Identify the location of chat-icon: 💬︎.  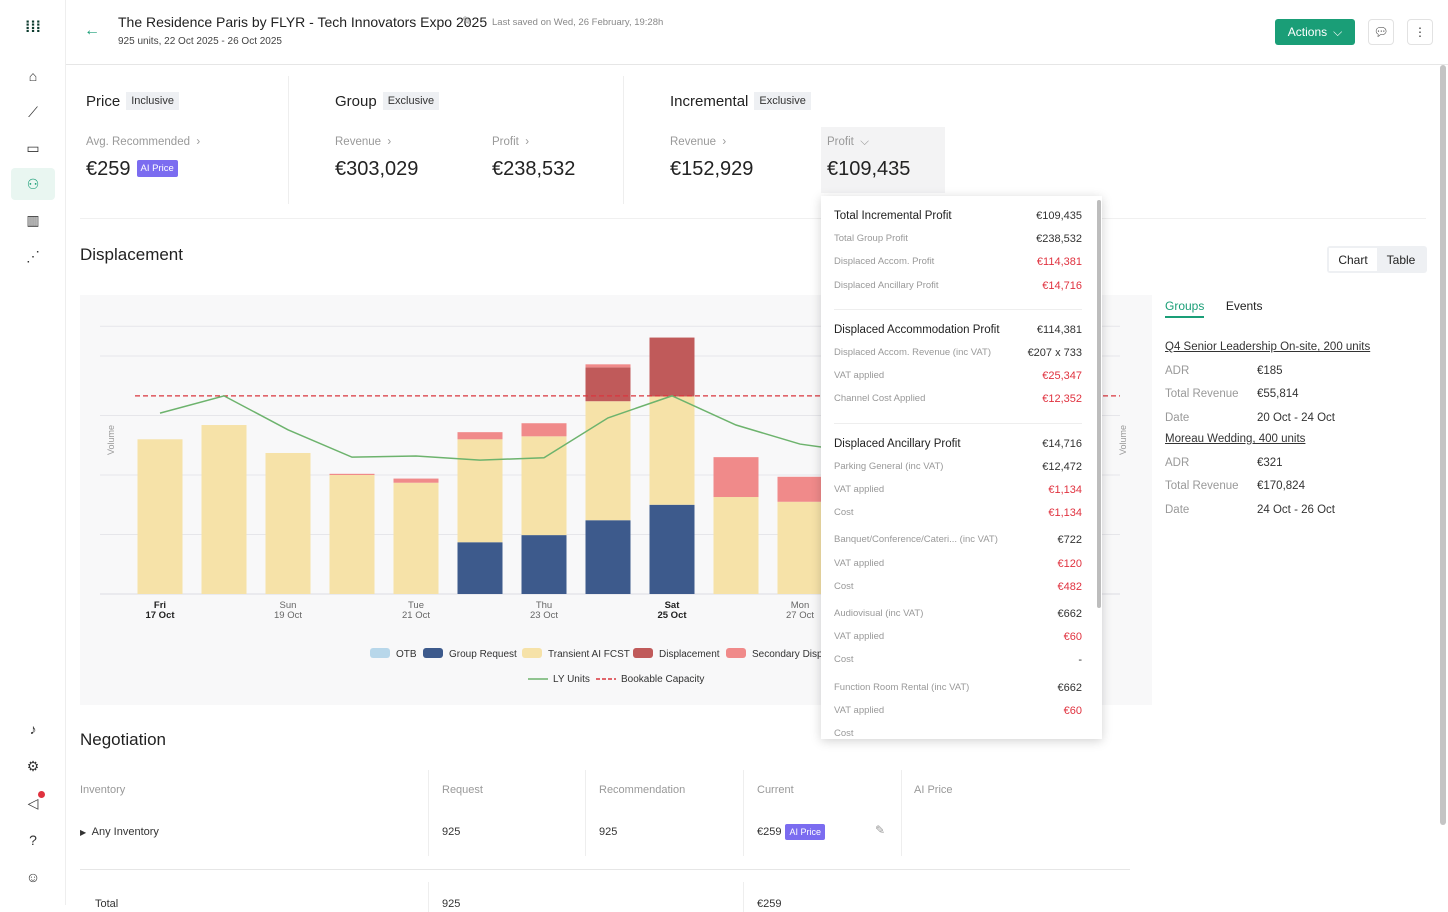
(1381, 32).